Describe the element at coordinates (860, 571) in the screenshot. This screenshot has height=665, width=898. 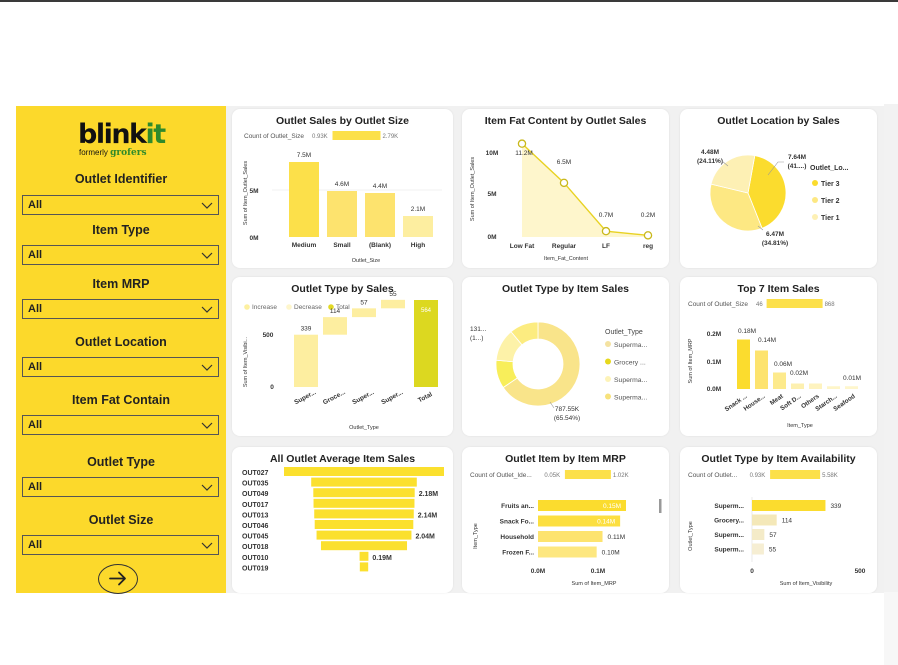
I see `x-tick: 500` at that location.